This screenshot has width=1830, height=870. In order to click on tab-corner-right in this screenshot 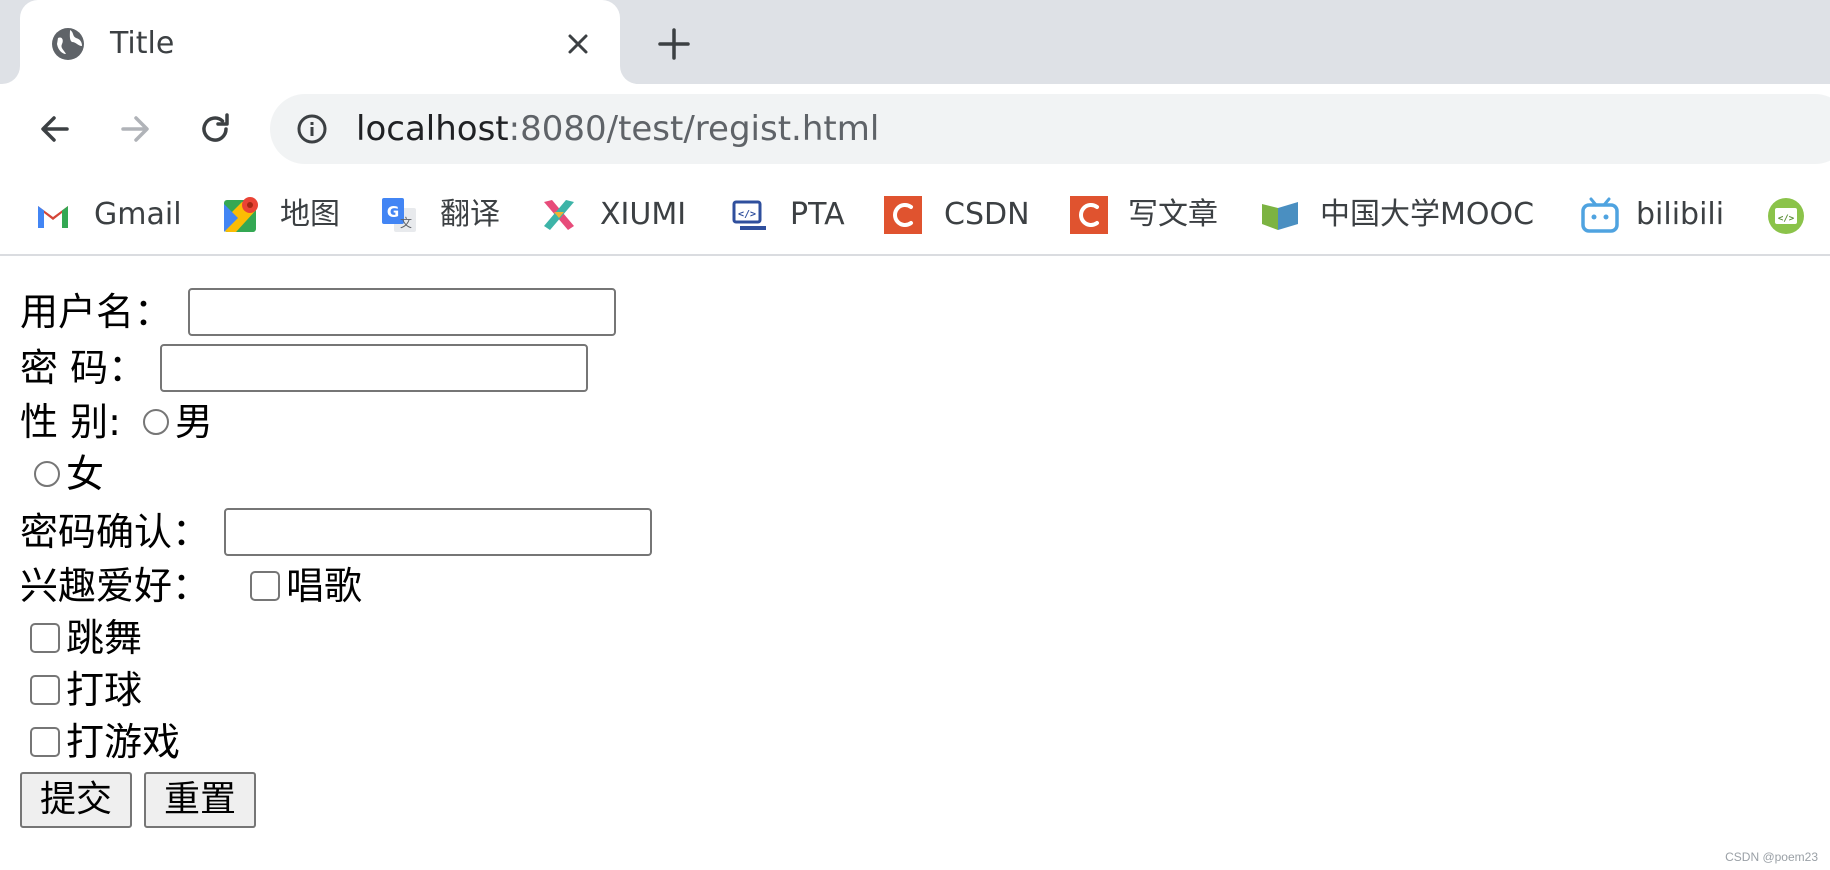, I will do `click(630, 72)`.